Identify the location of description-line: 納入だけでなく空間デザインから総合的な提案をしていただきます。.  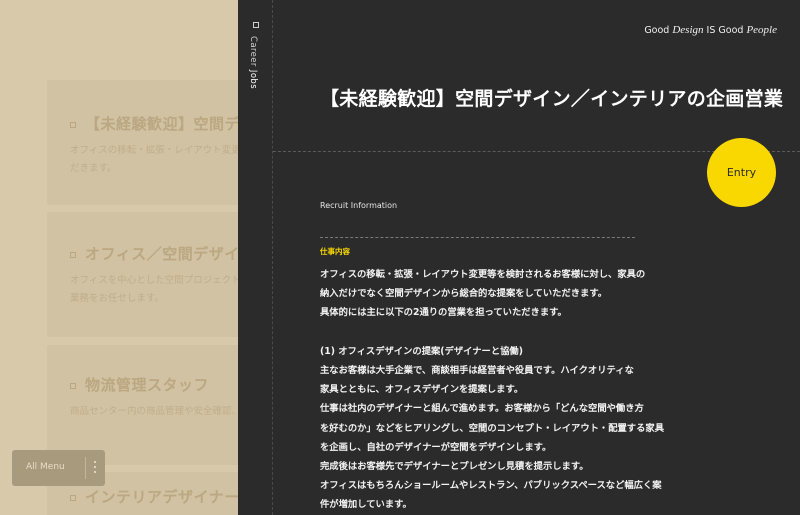
(463, 294).